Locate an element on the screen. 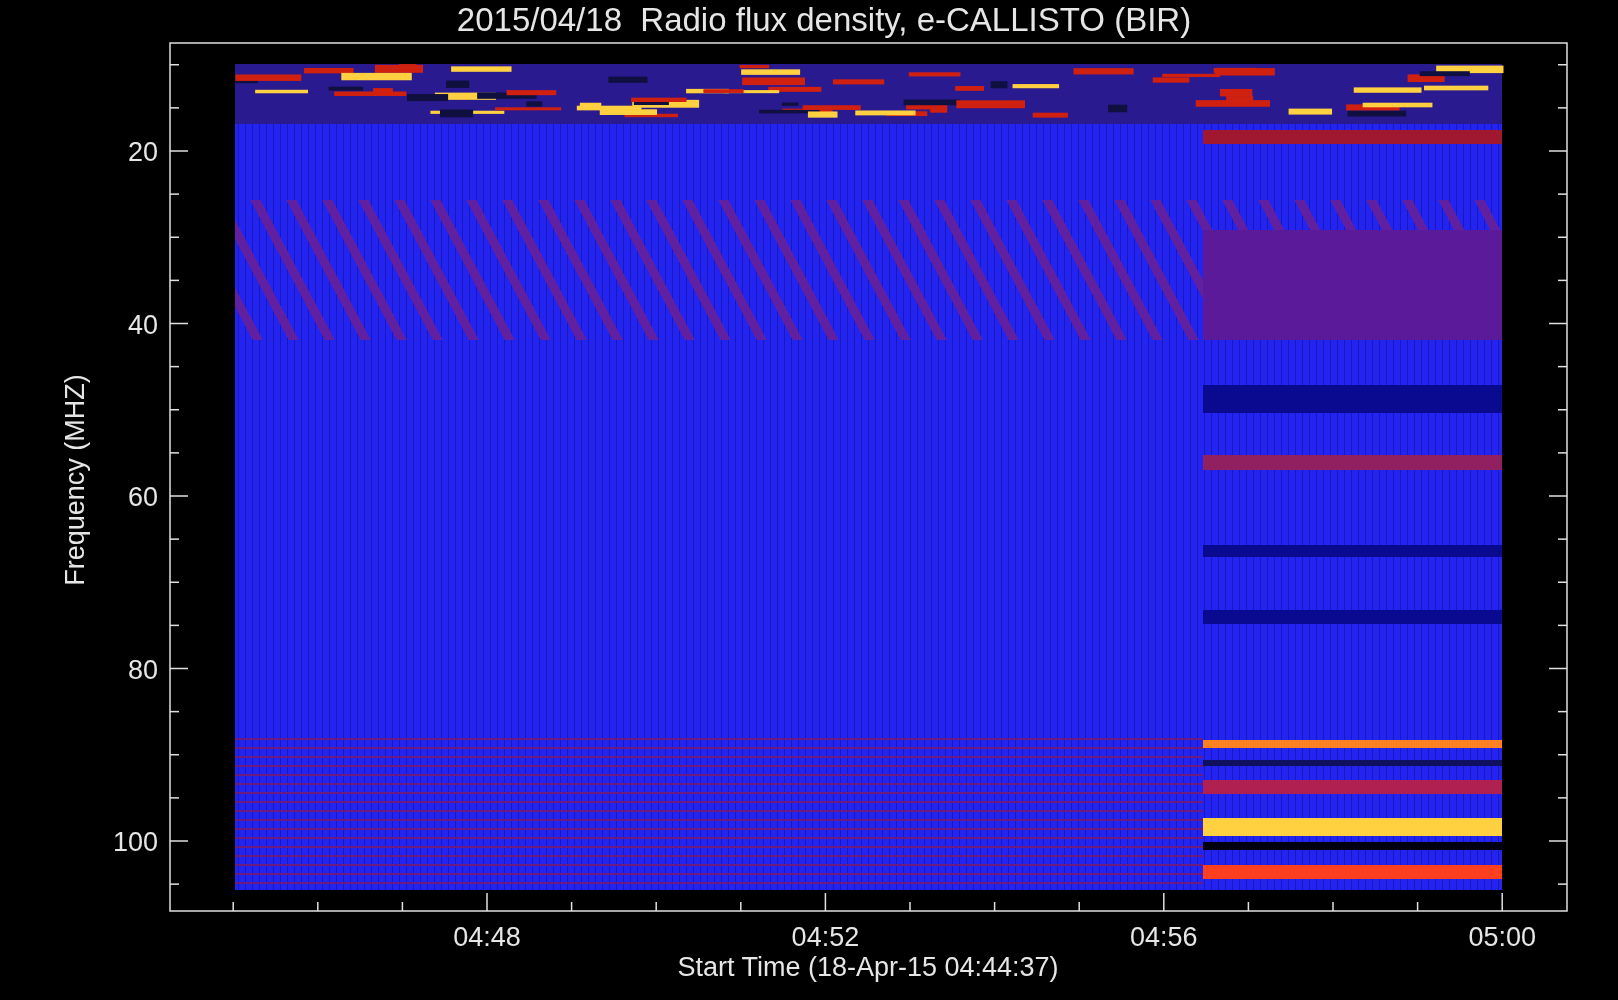 This screenshot has height=1000, width=1618. y-axis-label: Frequency (MHZ) is located at coordinates (75, 480).